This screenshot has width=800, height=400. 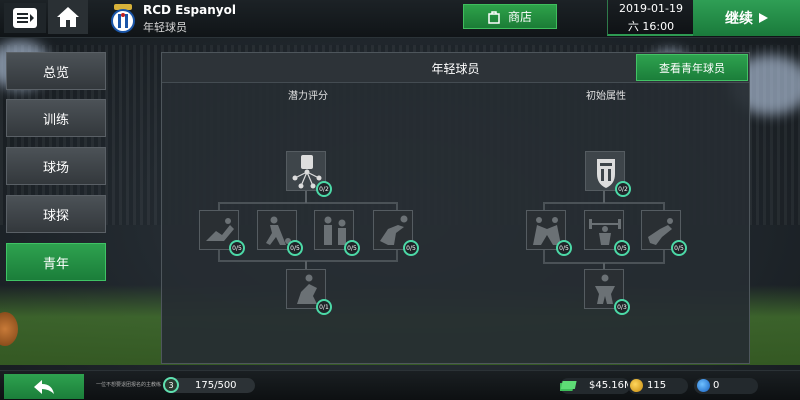 I want to click on club-name: RCD Espanyol, so click(x=189, y=10).